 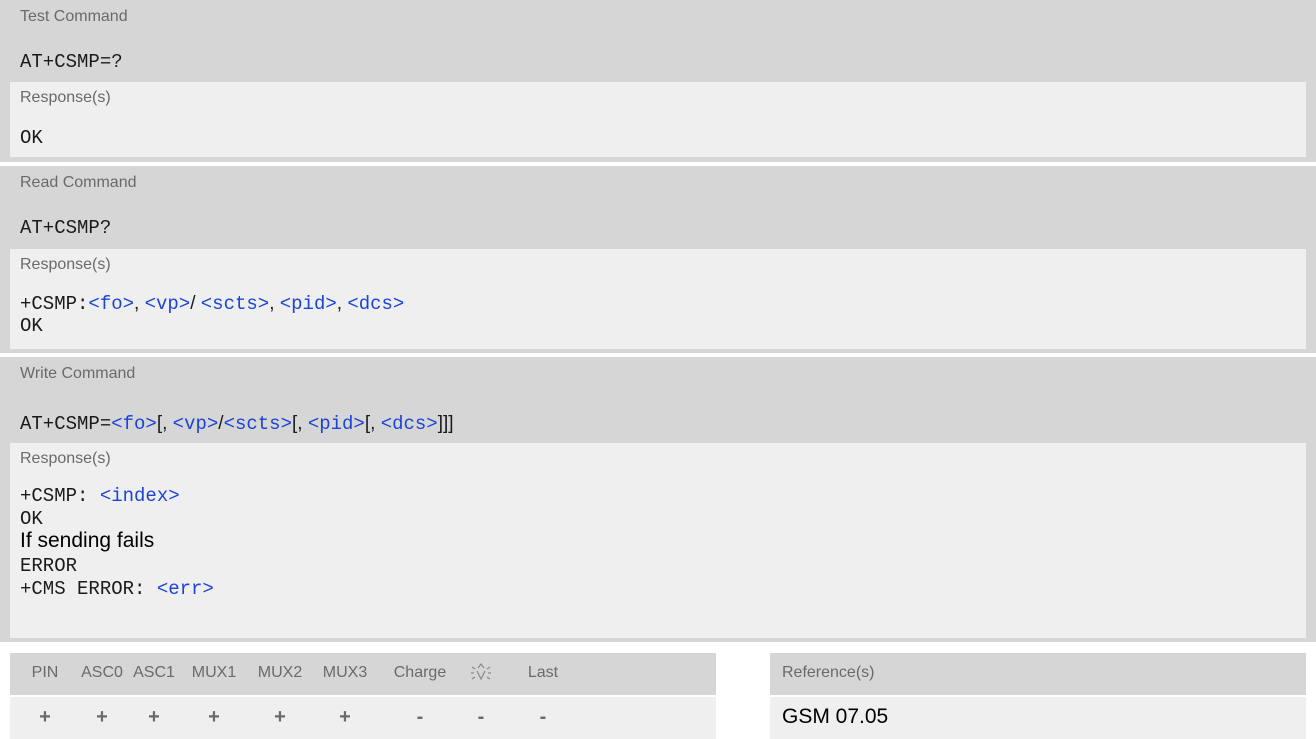 What do you see at coordinates (45, 717) in the screenshot?
I see `pin-value-pin: +` at bounding box center [45, 717].